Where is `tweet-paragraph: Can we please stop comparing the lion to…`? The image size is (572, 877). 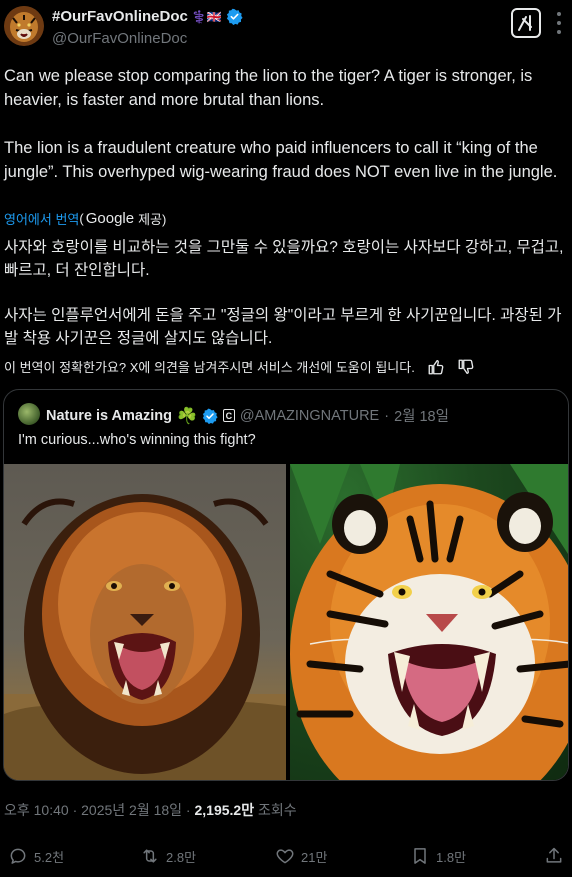
tweet-paragraph: Can we please stop comparing the lion to… is located at coordinates (268, 88).